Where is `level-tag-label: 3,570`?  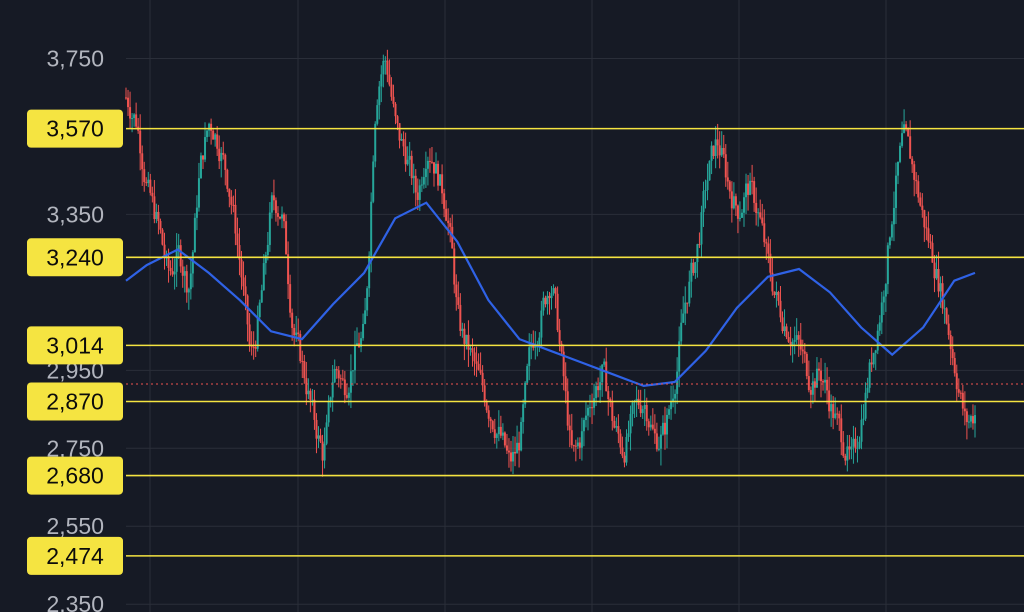
level-tag-label: 3,570 is located at coordinates (75, 129).